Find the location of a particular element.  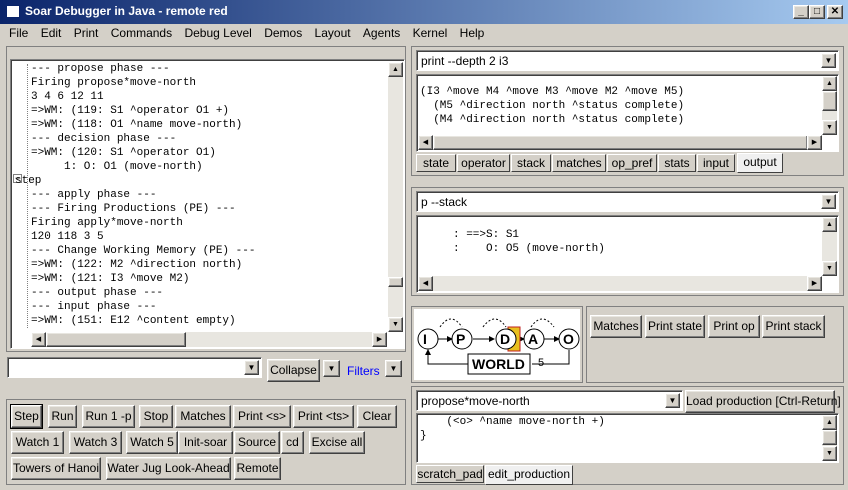

close-button: ✕ is located at coordinates (835, 12).